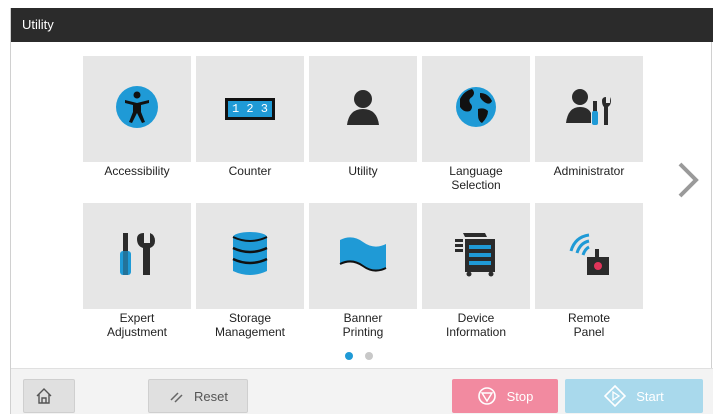 This screenshot has height=414, width=718. I want to click on home-button, so click(49, 396).